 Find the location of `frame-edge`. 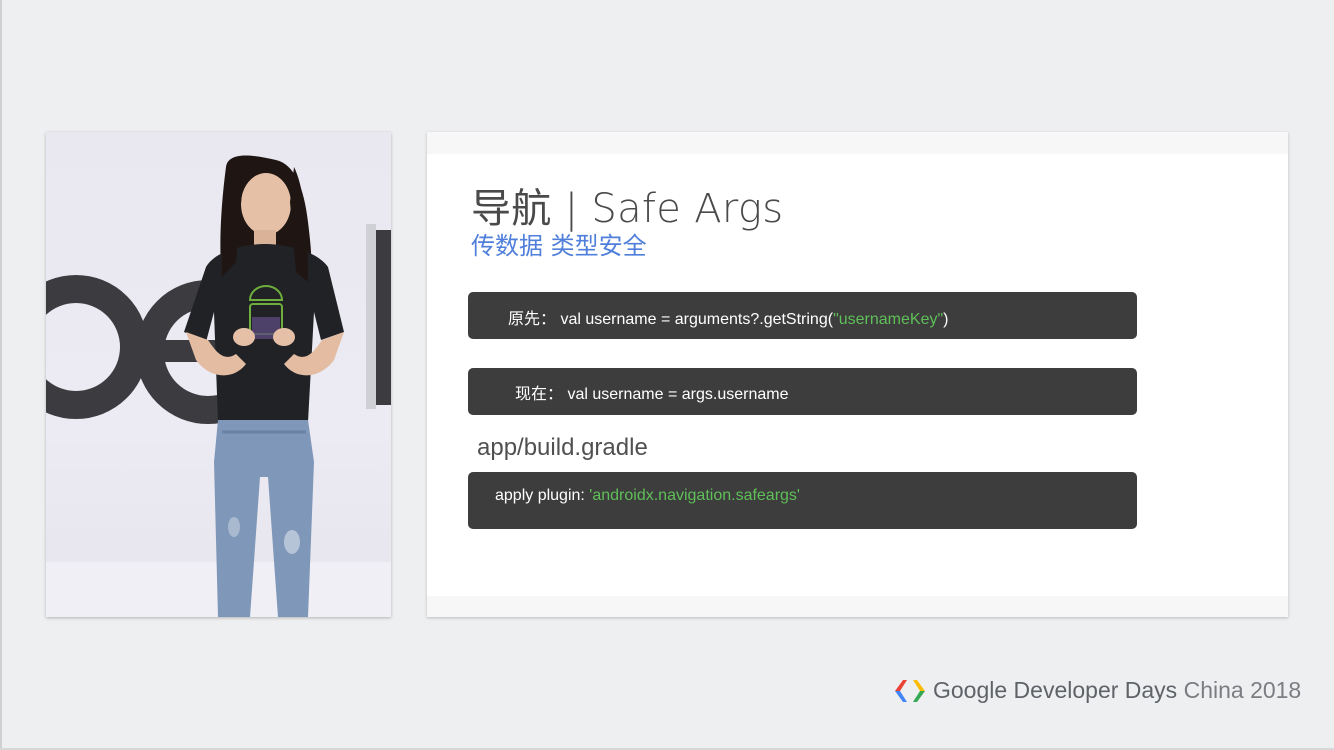

frame-edge is located at coordinates (1, 375).